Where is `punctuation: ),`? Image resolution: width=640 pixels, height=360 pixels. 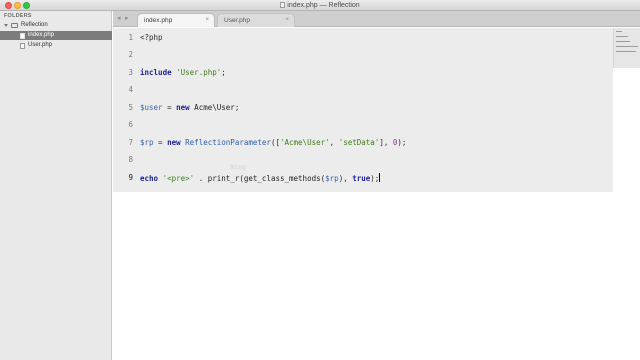
punctuation: ), is located at coordinates (345, 178).